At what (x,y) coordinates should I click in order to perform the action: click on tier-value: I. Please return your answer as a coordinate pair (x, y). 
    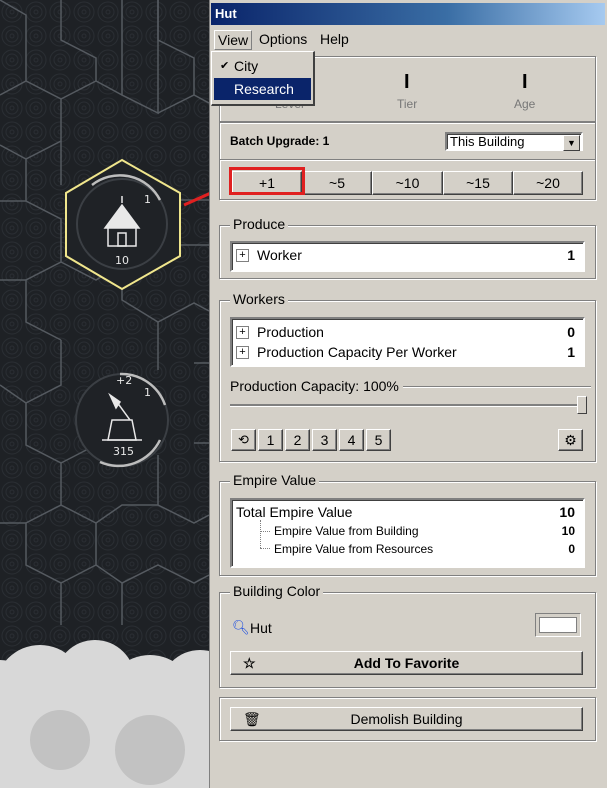
    Looking at the image, I should click on (407, 82).